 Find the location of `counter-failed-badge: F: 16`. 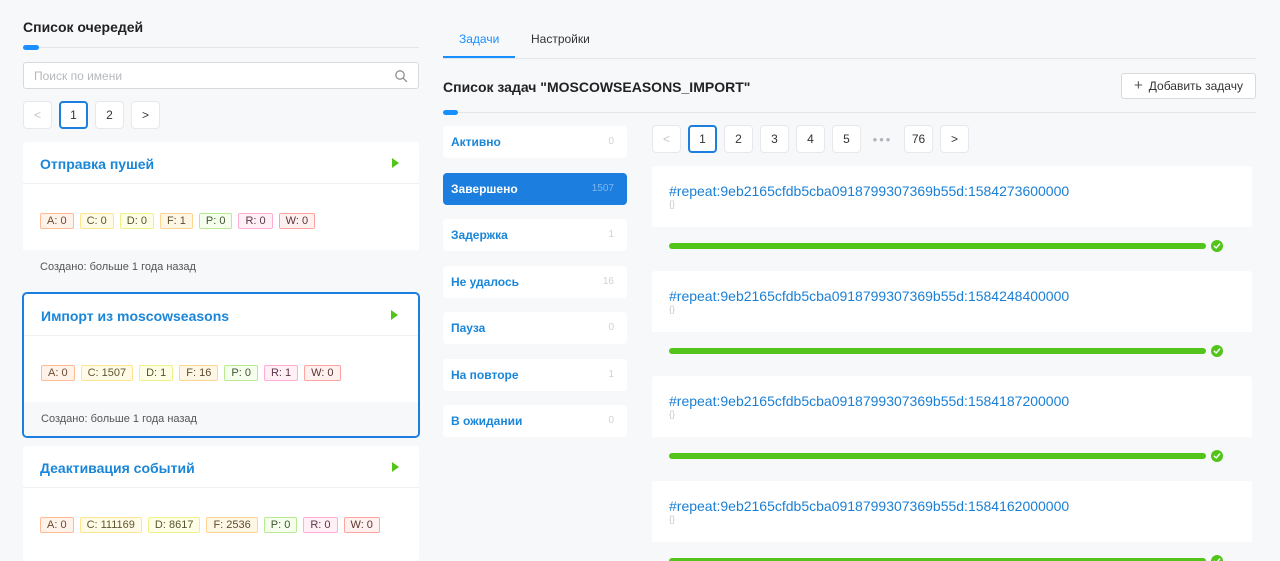

counter-failed-badge: F: 16 is located at coordinates (199, 373).